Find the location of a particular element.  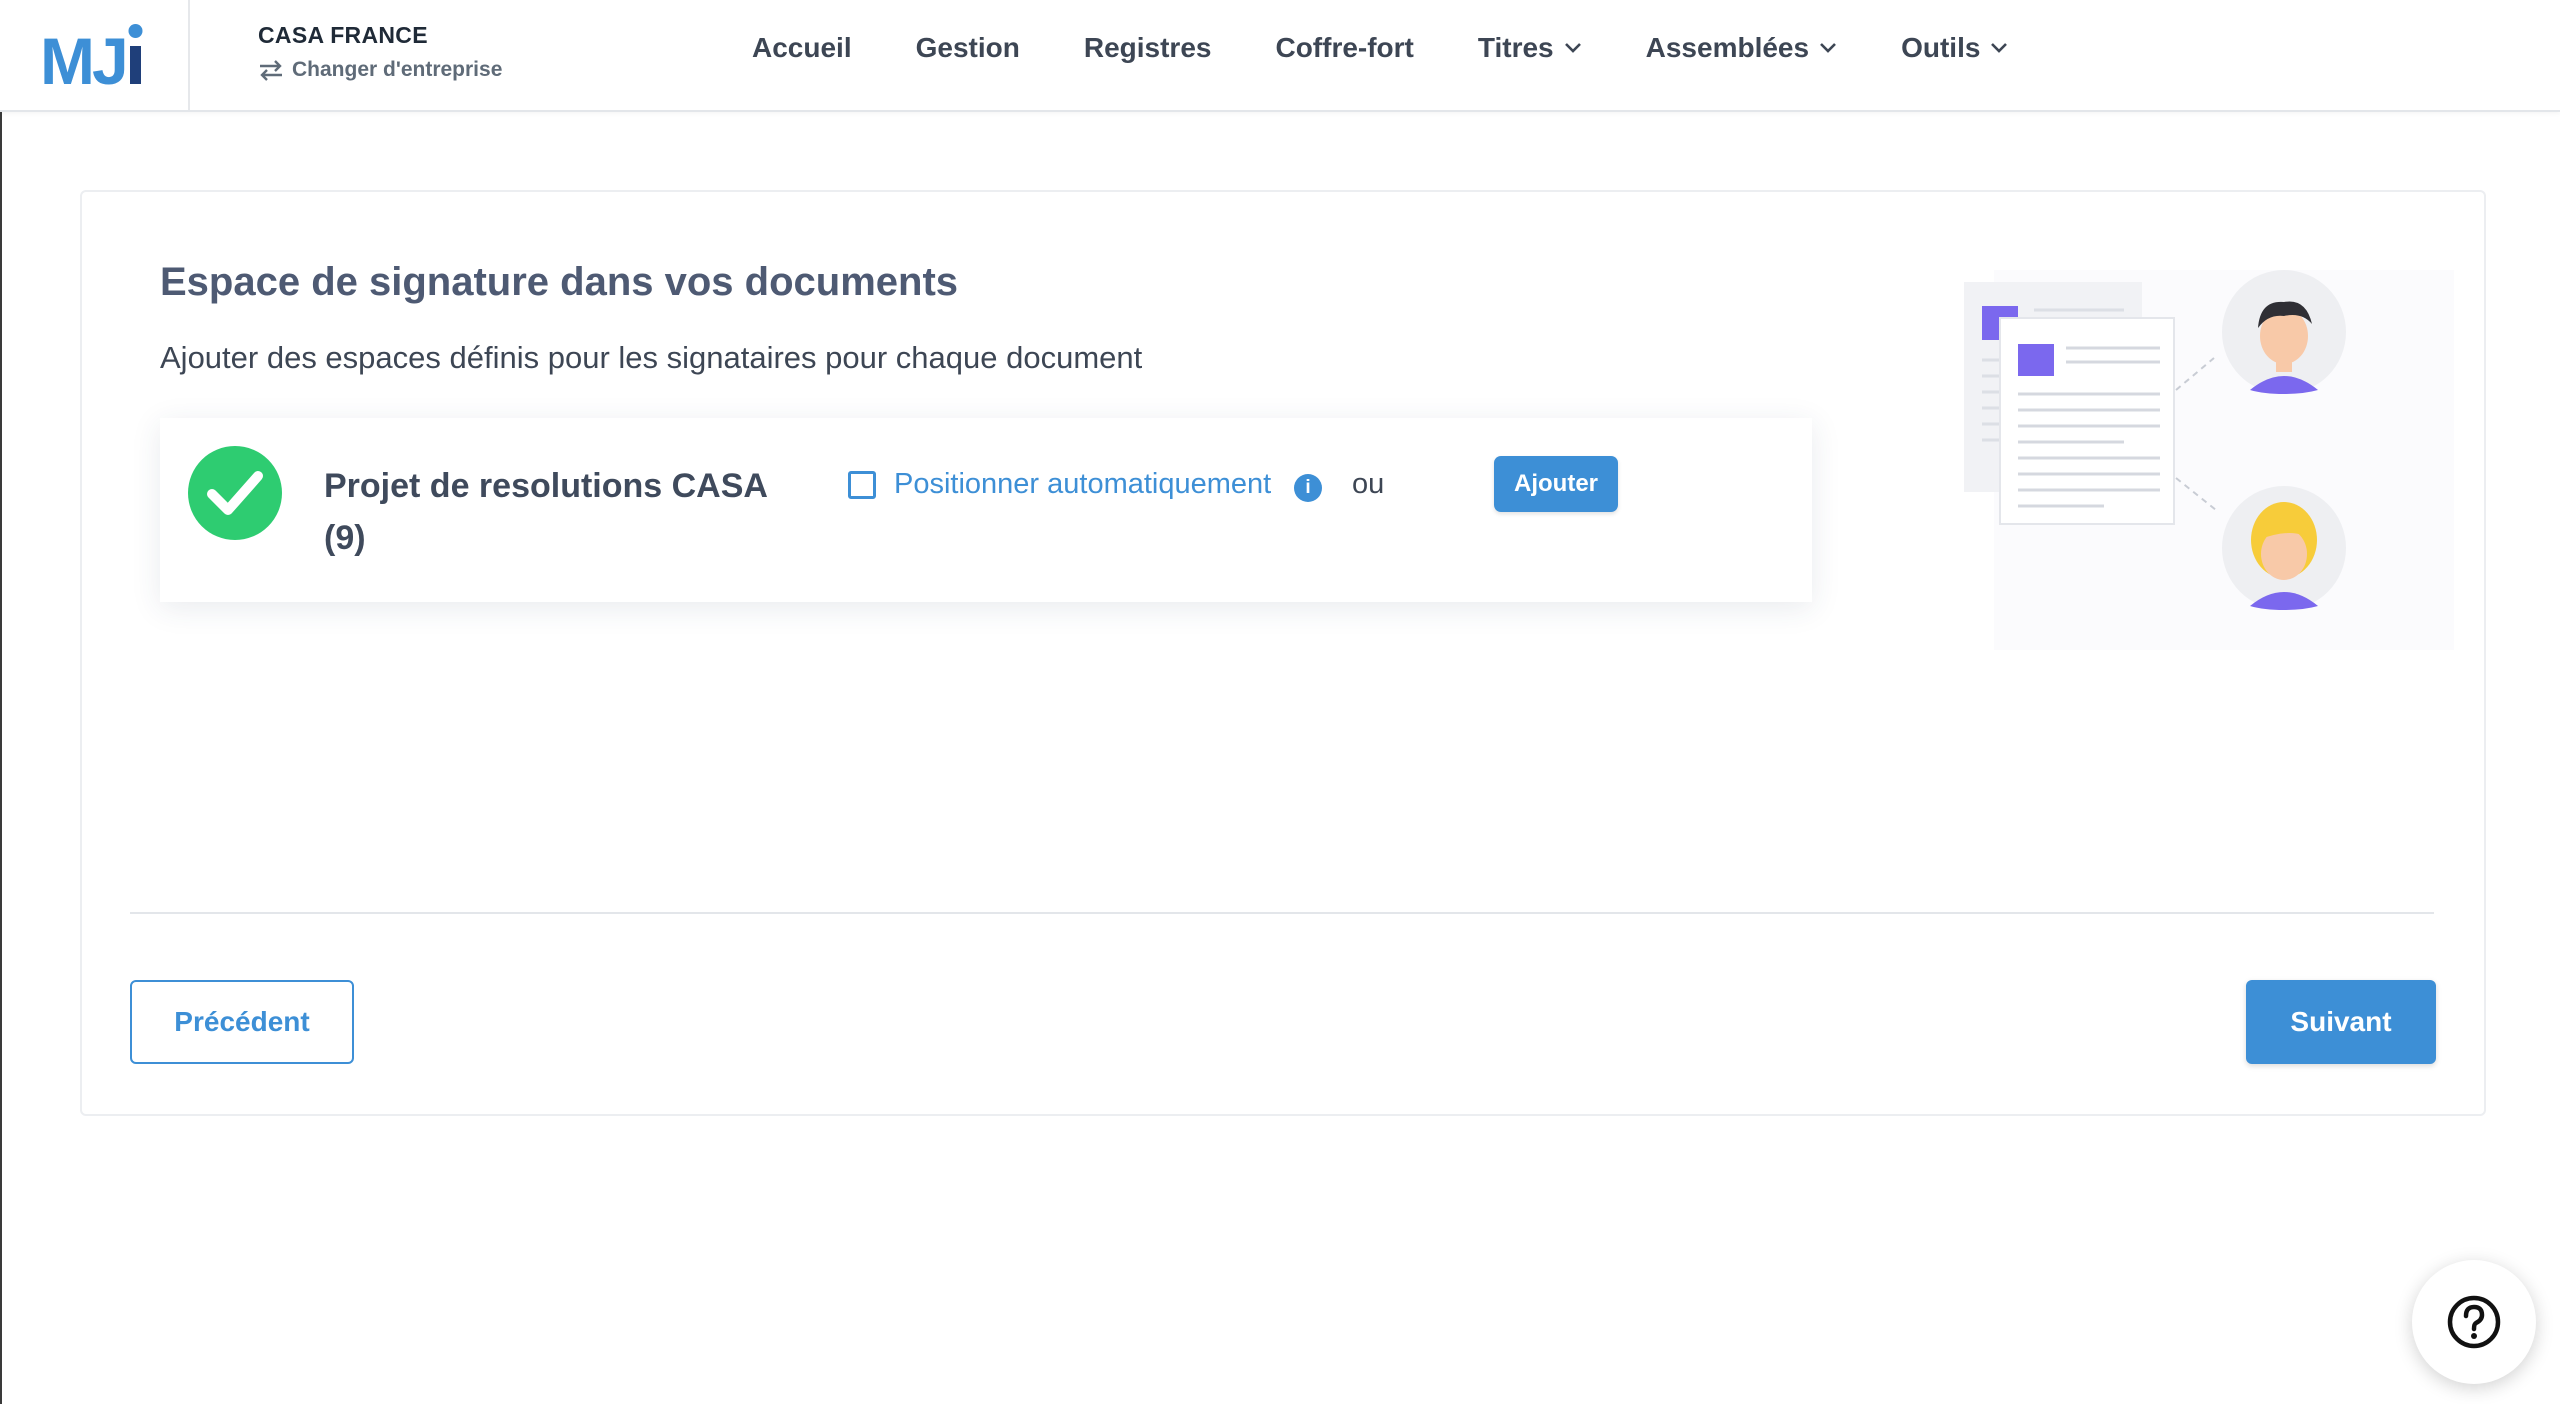

nav-label: Gestion is located at coordinates (967, 47).